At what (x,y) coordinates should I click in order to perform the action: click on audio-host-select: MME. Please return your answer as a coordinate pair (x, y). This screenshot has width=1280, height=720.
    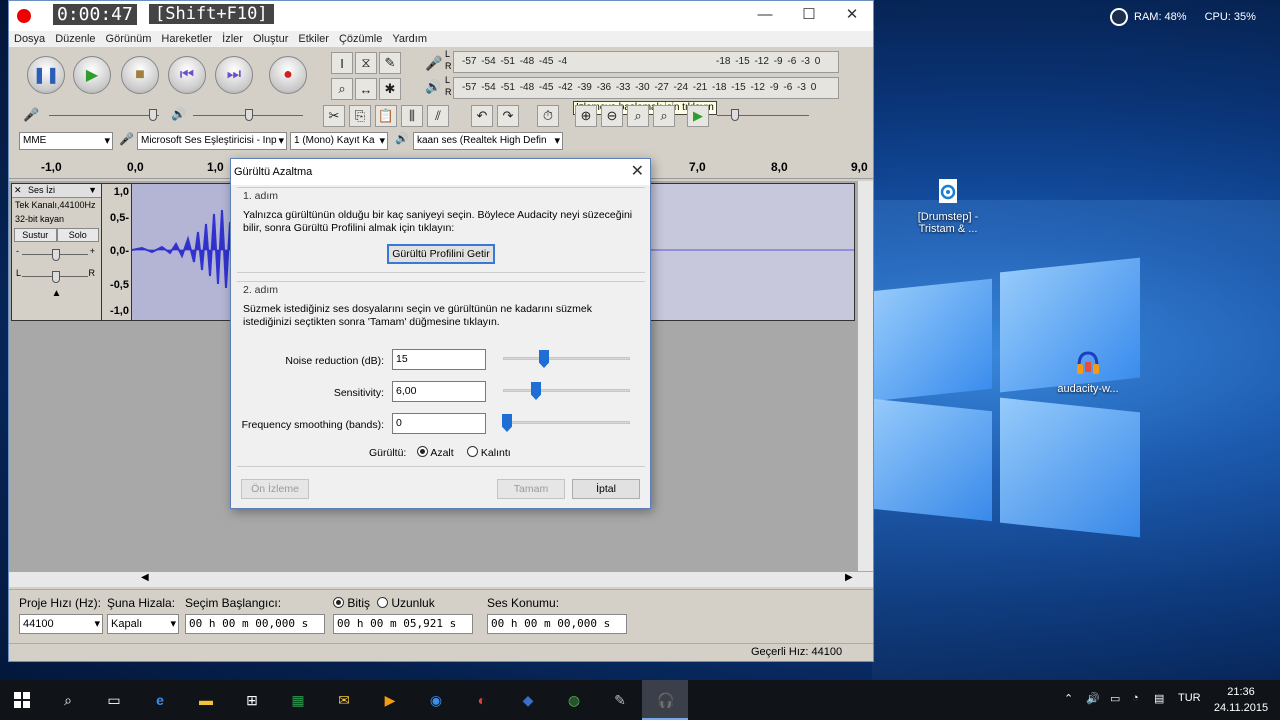
    Looking at the image, I should click on (66, 141).